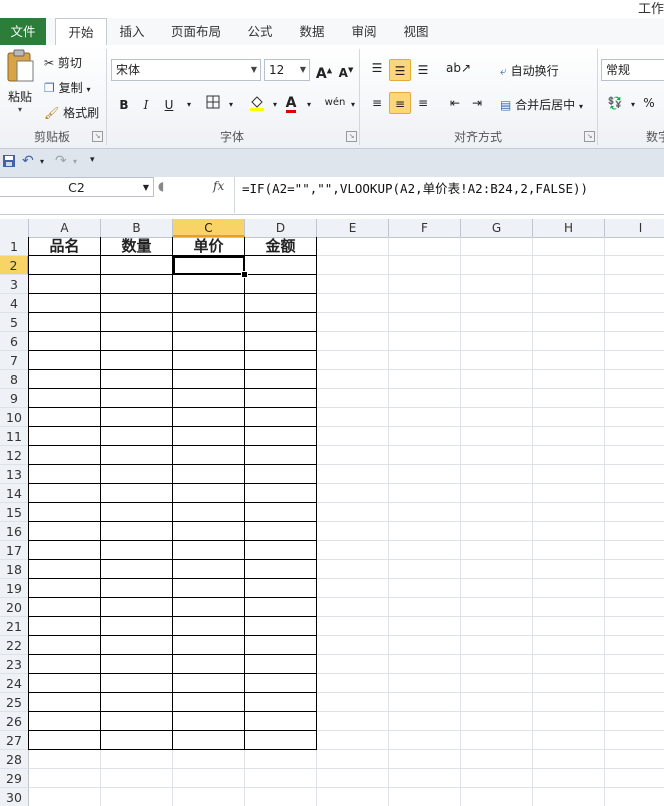  I want to click on cell-h17, so click(569, 550).